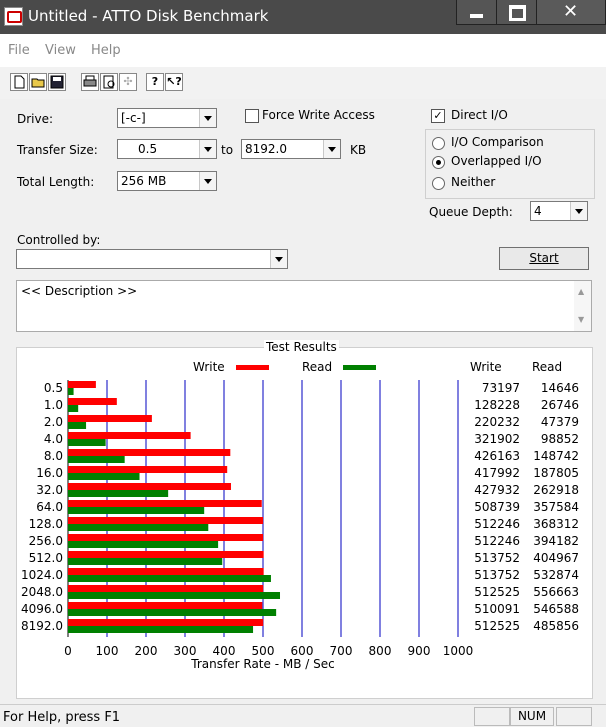 The height and width of the screenshot is (727, 606). What do you see at coordinates (303, 17) in the screenshot?
I see `title-bar: Untitled - ATTO Disk Benchmark ✕` at bounding box center [303, 17].